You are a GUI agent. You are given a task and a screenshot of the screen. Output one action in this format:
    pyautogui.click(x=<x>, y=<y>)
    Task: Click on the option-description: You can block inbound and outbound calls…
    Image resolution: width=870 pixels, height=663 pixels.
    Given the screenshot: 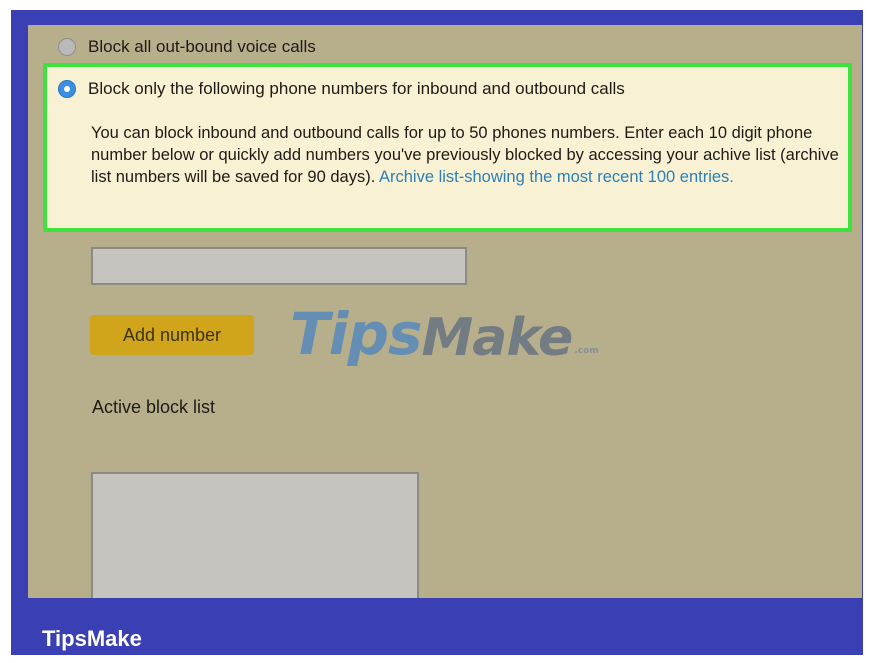 What is the action you would take?
    pyautogui.click(x=471, y=155)
    